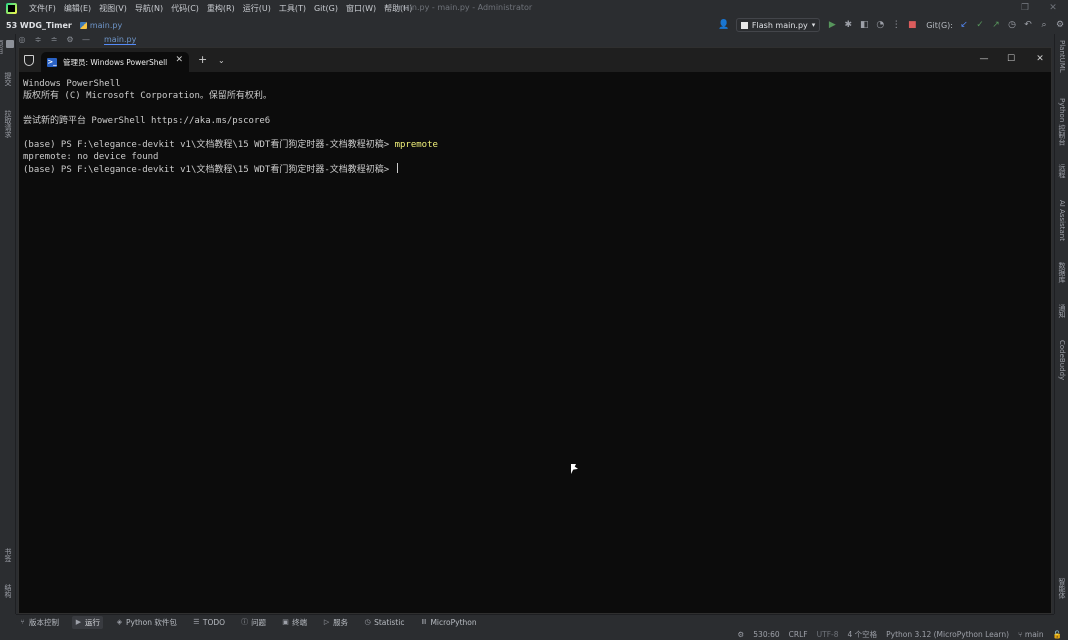  What do you see at coordinates (880, 25) in the screenshot?
I see `profile-icon: ◔` at bounding box center [880, 25].